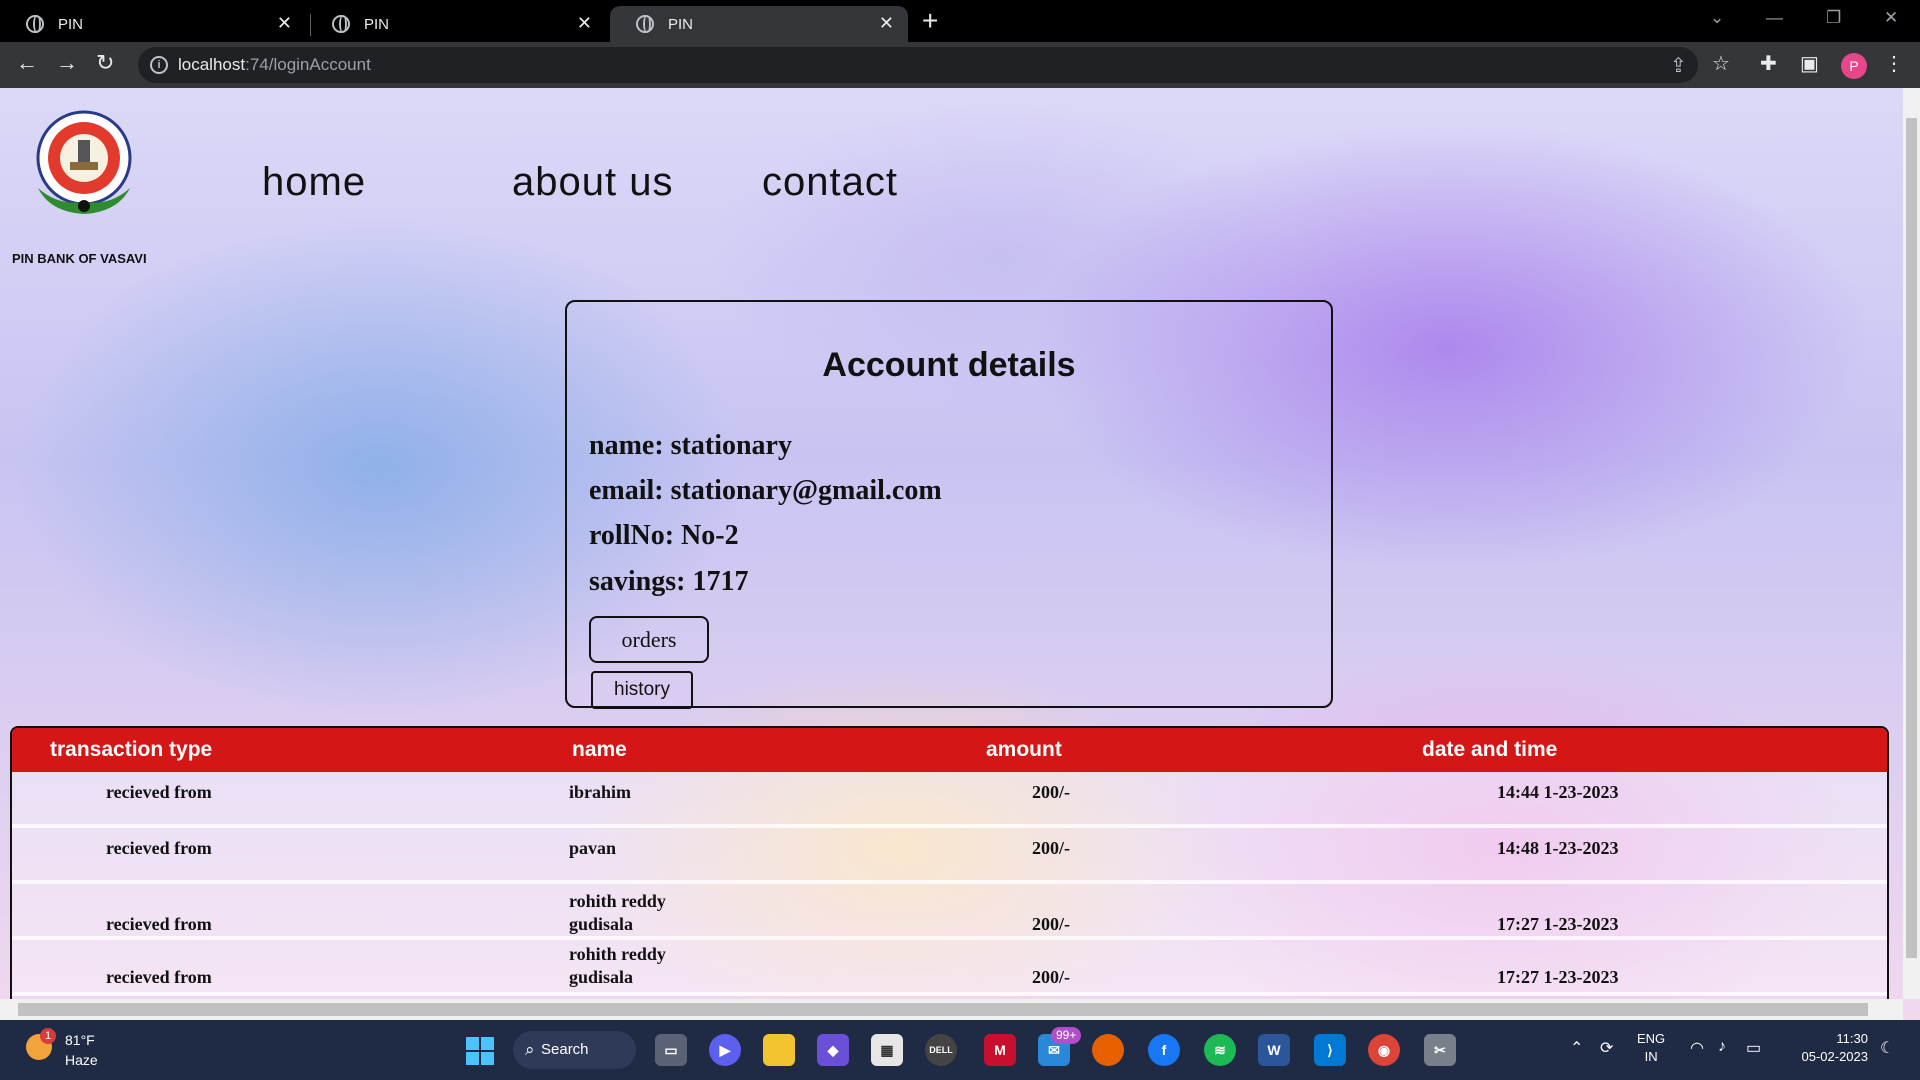 The width and height of the screenshot is (1920, 1080). I want to click on firefox-icon, so click(1108, 1050).